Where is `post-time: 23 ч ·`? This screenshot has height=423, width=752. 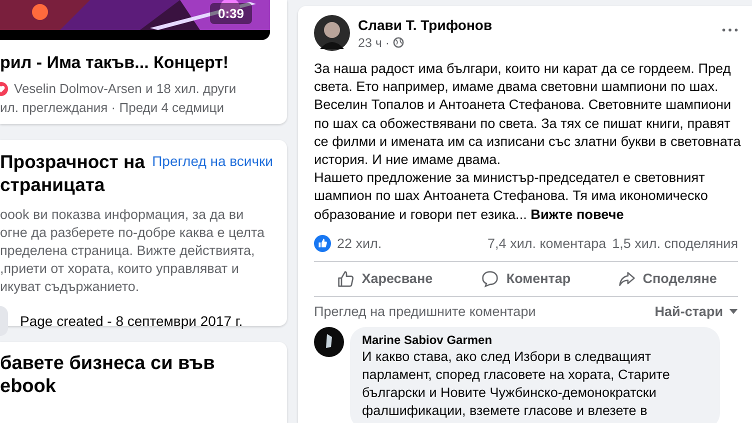 post-time: 23 ч · is located at coordinates (374, 43).